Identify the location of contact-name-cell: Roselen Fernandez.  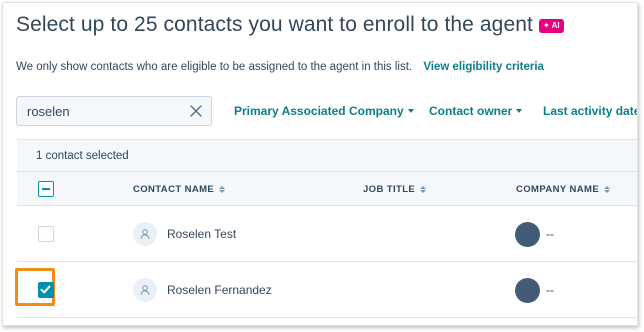
(202, 290).